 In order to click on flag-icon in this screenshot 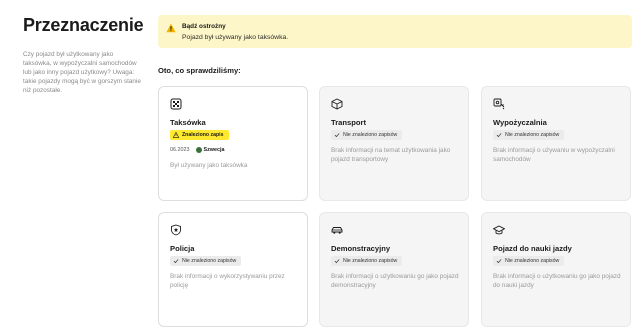, I will do `click(198, 150)`.